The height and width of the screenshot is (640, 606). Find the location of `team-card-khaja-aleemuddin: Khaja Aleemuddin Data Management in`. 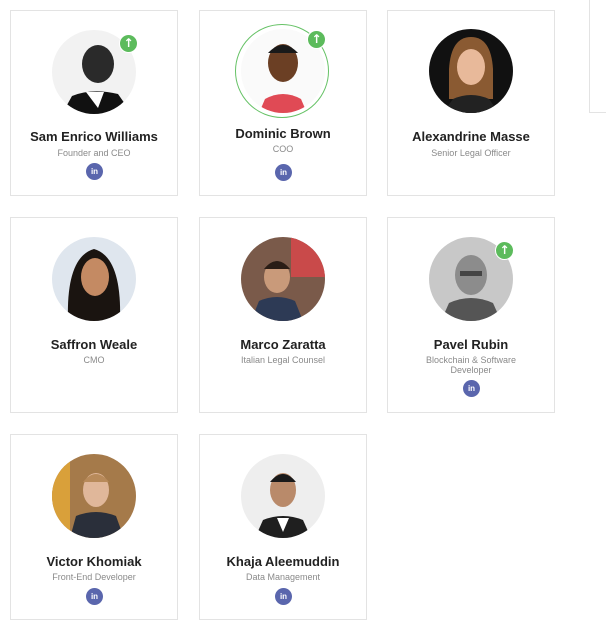

team-card-khaja-aleemuddin: Khaja Aleemuddin Data Management in is located at coordinates (283, 527).